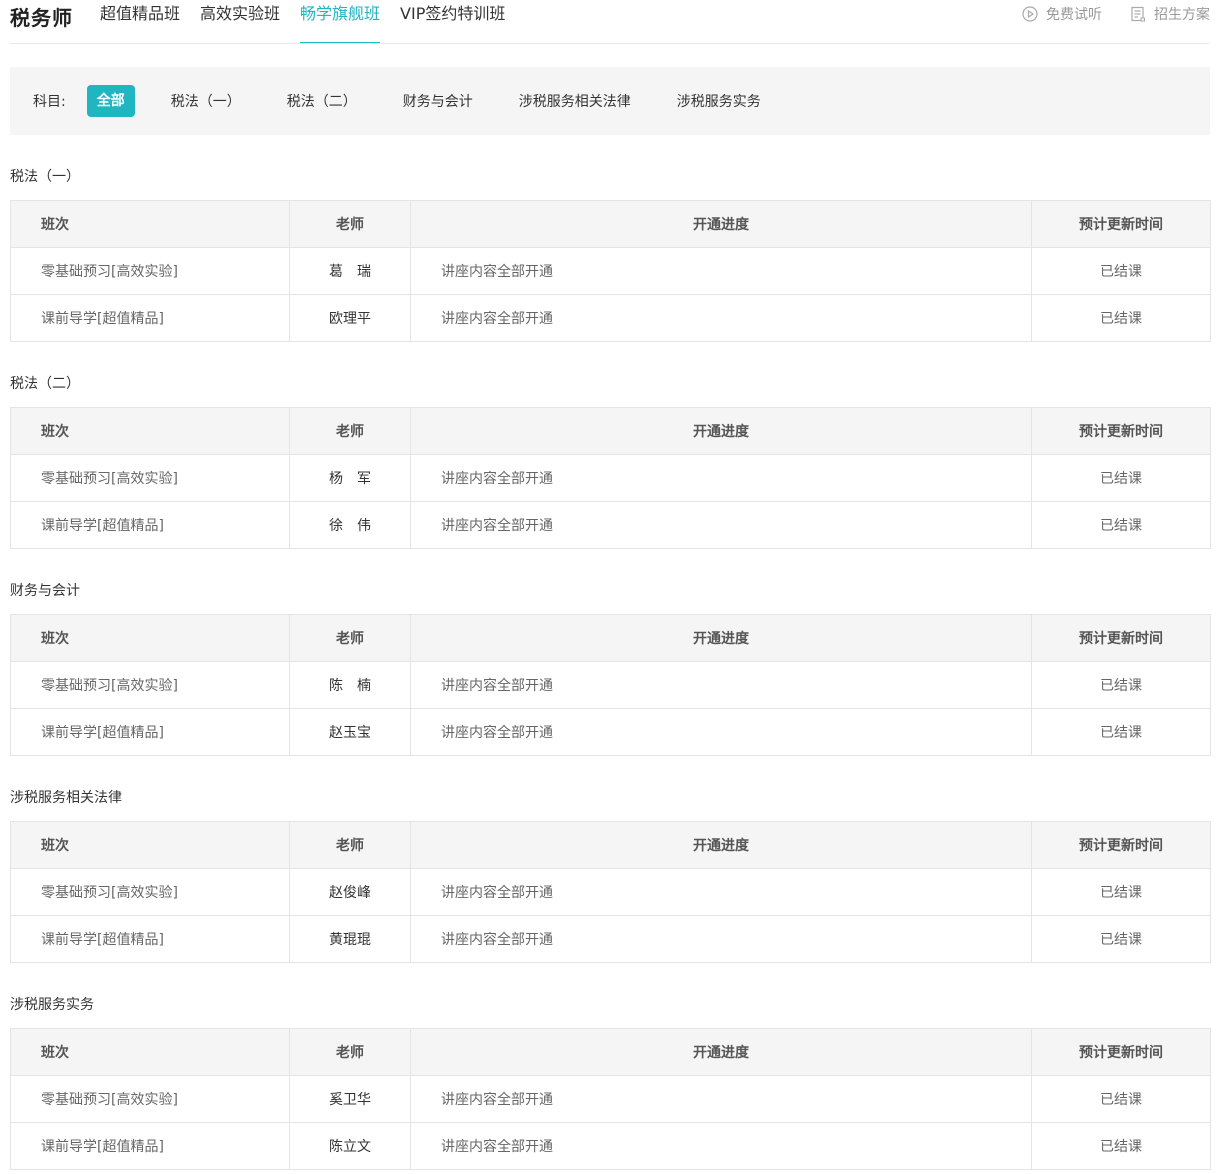 The height and width of the screenshot is (1174, 1218). Describe the element at coordinates (52, 1005) in the screenshot. I see `section-title: 涉税服务实务` at that location.